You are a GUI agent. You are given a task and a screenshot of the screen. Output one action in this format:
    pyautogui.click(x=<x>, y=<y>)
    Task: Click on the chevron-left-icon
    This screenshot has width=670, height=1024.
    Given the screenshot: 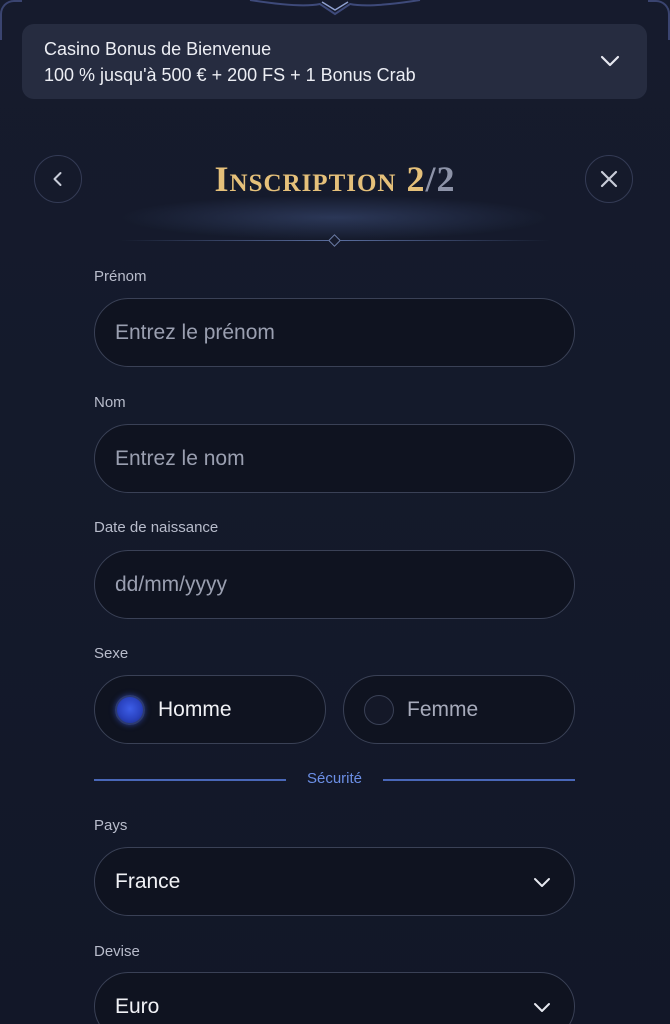 What is the action you would take?
    pyautogui.click(x=57, y=179)
    